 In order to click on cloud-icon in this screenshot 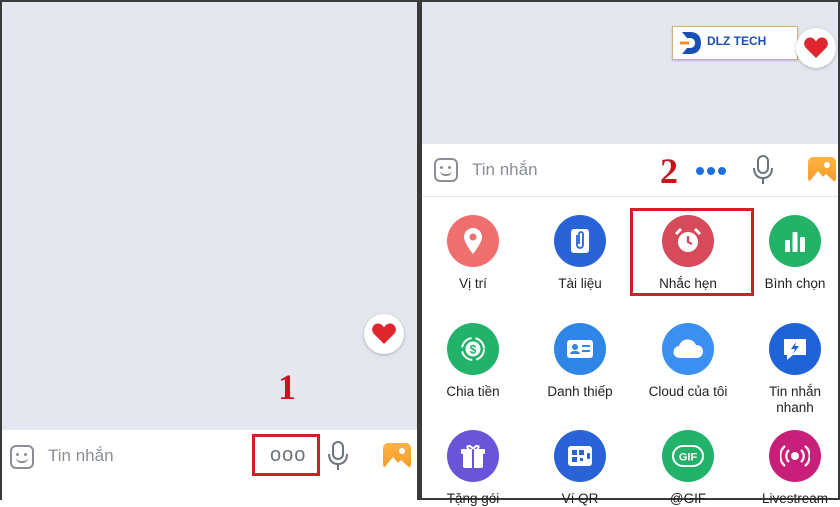, I will do `click(688, 349)`.